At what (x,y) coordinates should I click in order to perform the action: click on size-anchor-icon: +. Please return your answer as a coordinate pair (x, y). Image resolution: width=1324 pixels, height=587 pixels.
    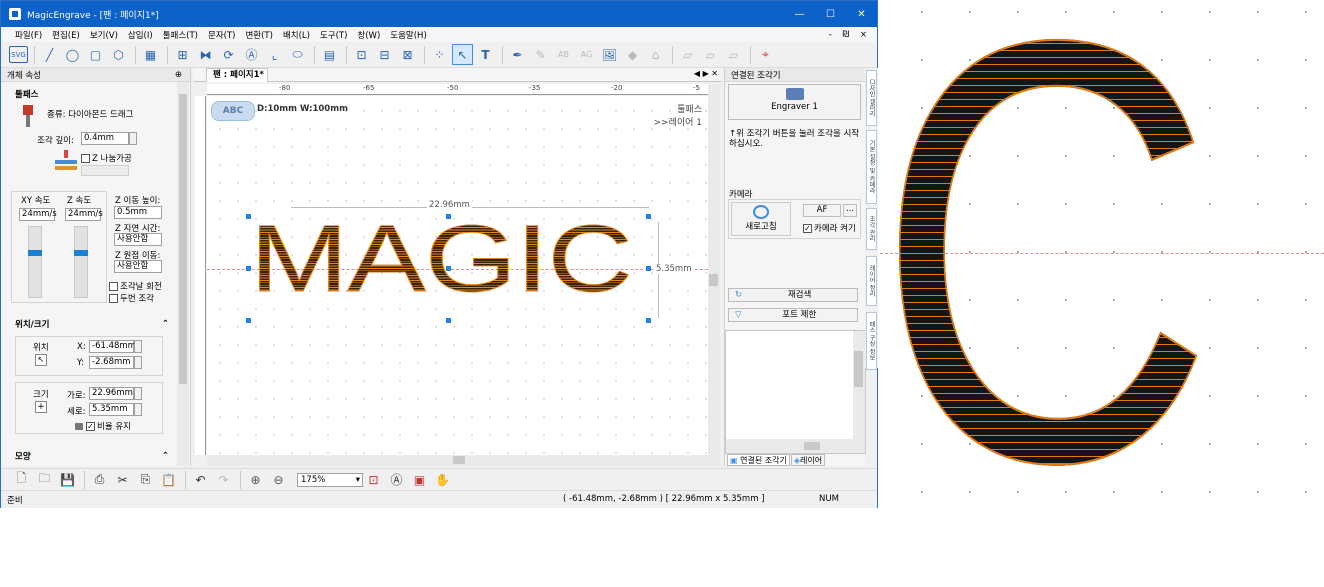
    Looking at the image, I should click on (41, 407).